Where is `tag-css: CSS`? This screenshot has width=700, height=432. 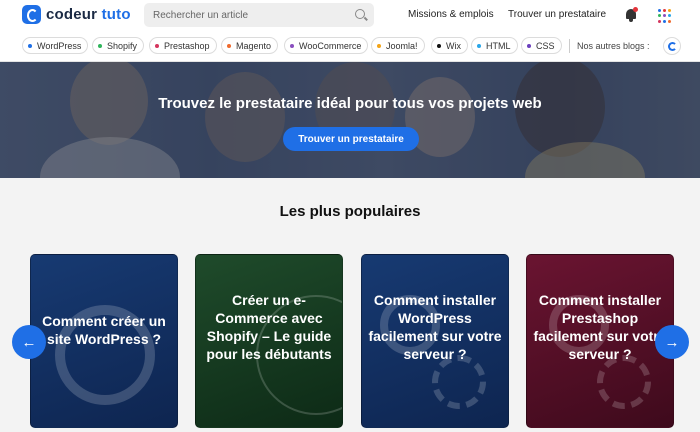
tag-css: CSS is located at coordinates (541, 45).